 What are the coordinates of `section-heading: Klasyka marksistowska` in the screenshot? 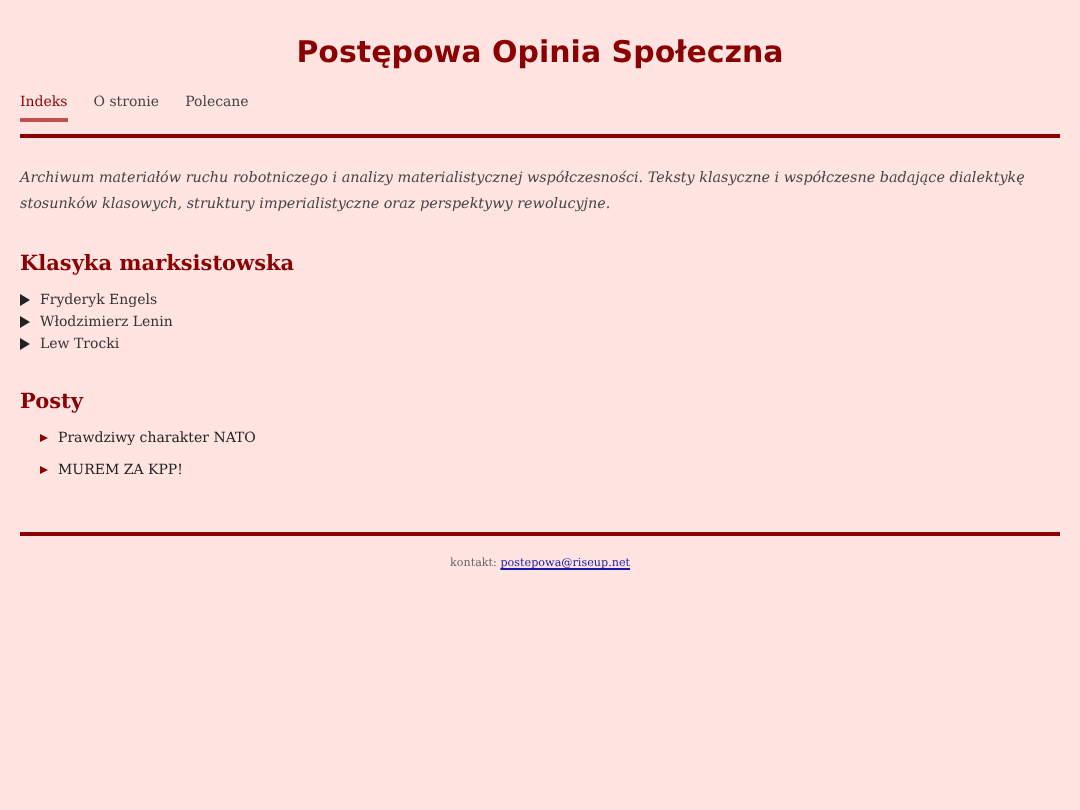 It's located at (158, 264).